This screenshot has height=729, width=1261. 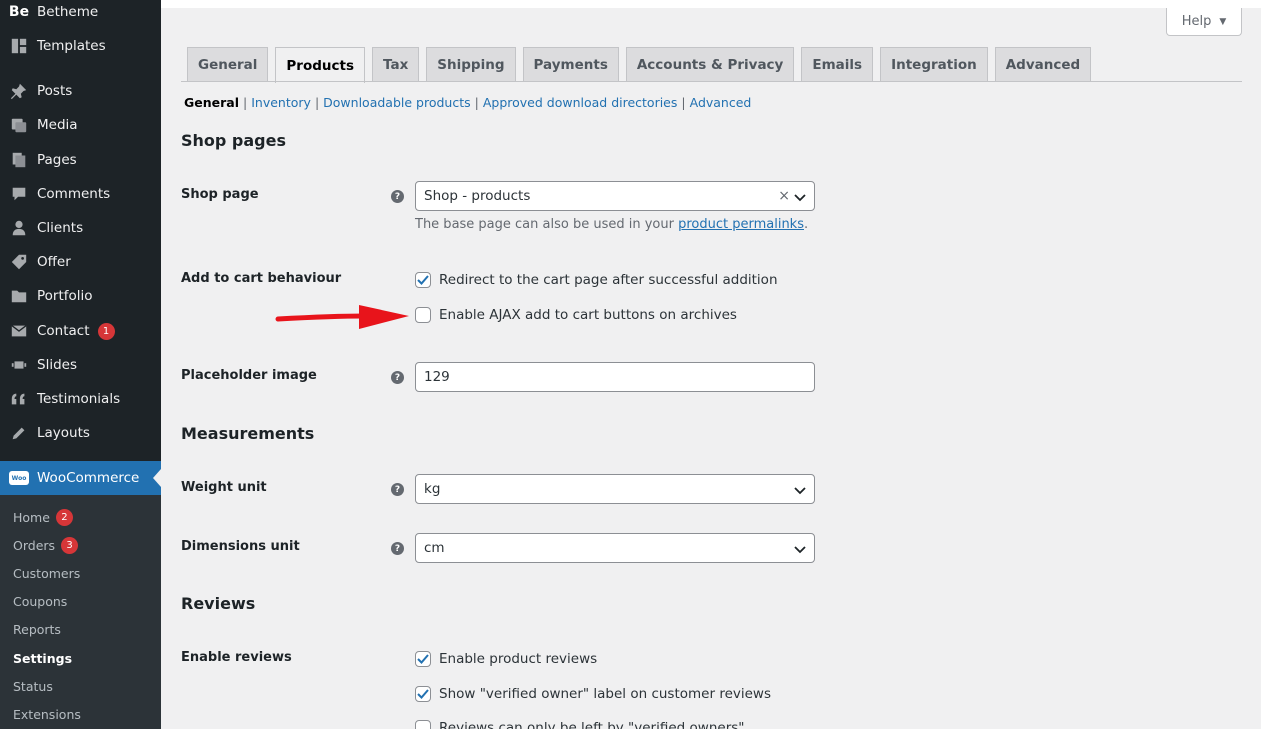 I want to click on notification-badge: 1, so click(x=106, y=331).